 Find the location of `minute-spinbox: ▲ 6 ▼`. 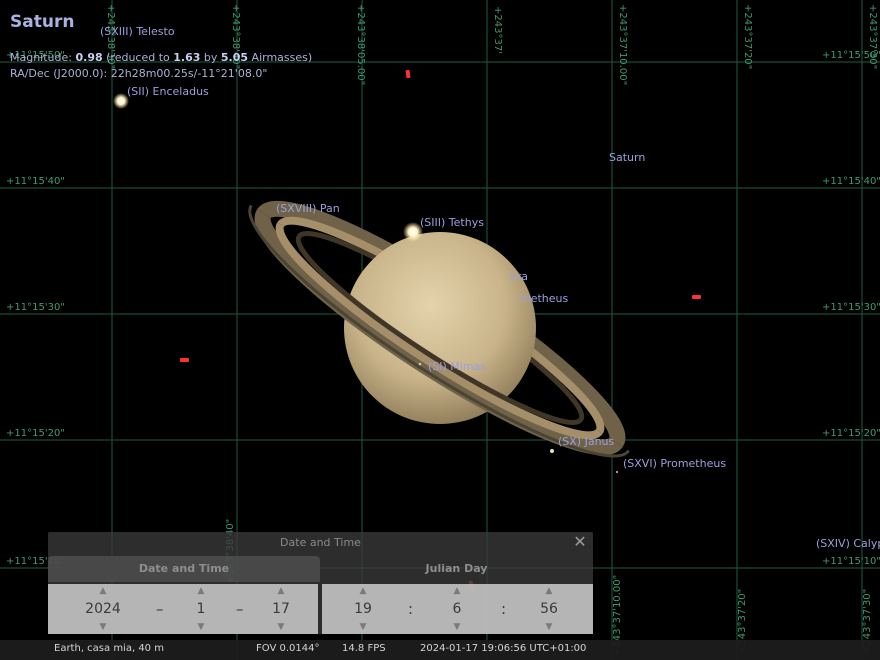

minute-spinbox: ▲ 6 ▼ is located at coordinates (457, 609).